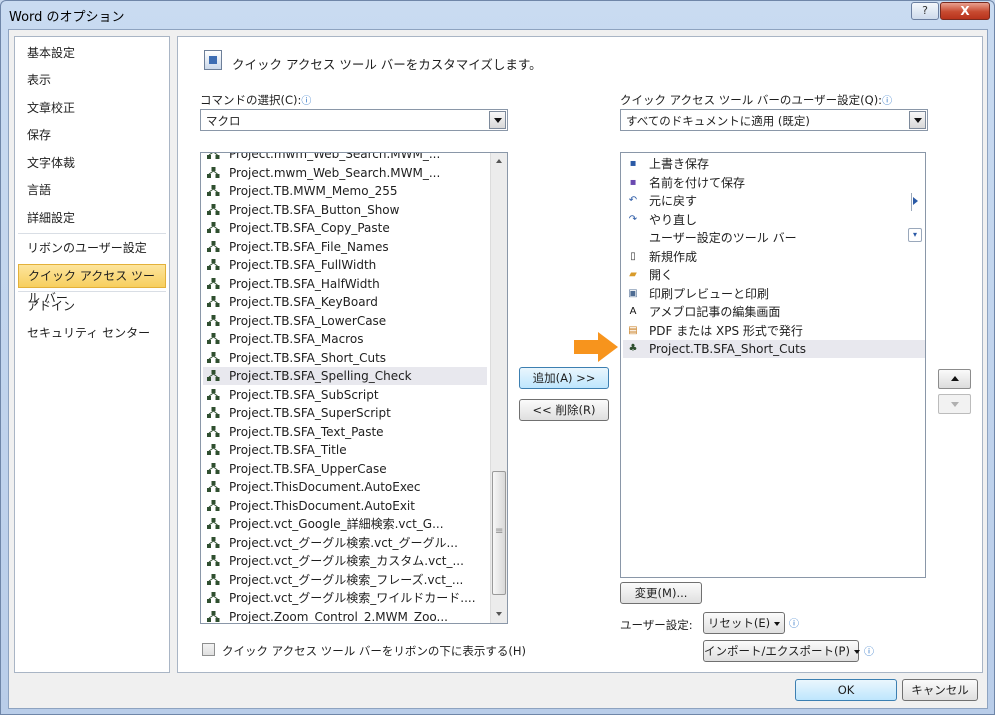 The image size is (995, 715). What do you see at coordinates (925, 11) in the screenshot?
I see `help-button: ?` at bounding box center [925, 11].